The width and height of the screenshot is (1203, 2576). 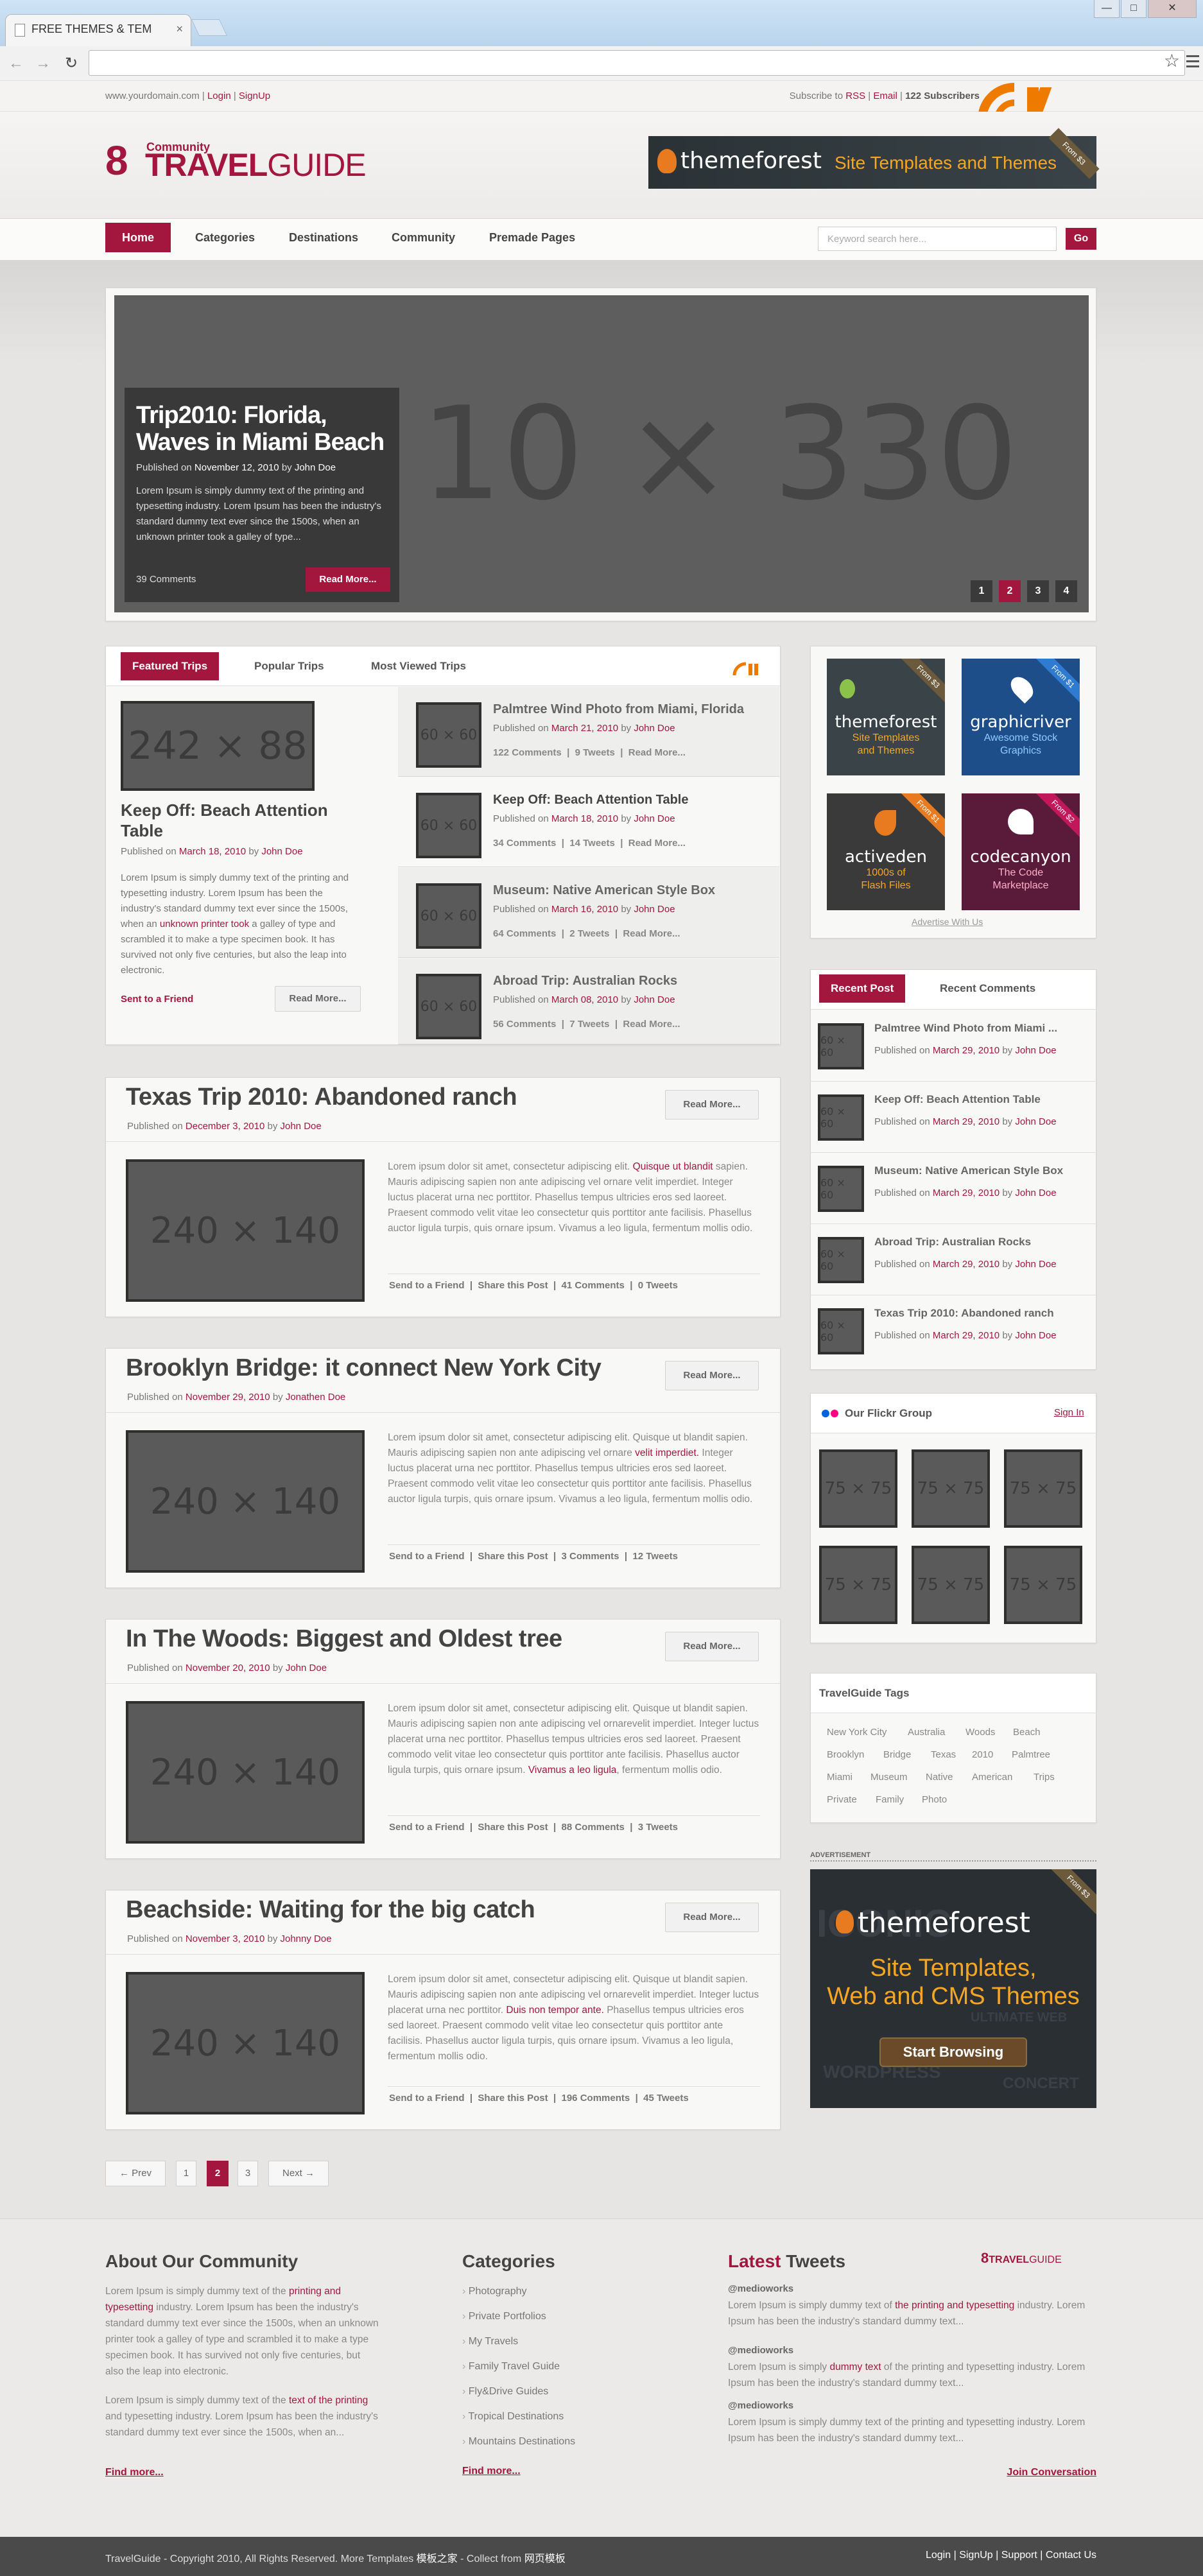 I want to click on join-conversation-link: Join Conversation, so click(x=1051, y=2473).